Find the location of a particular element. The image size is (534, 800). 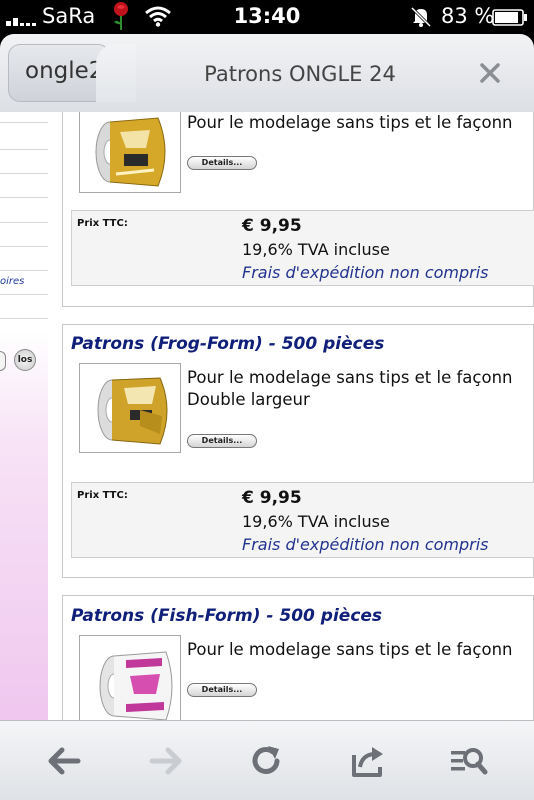

tab-header: ongle24 Patrons ONGLE 24 is located at coordinates (267, 73).